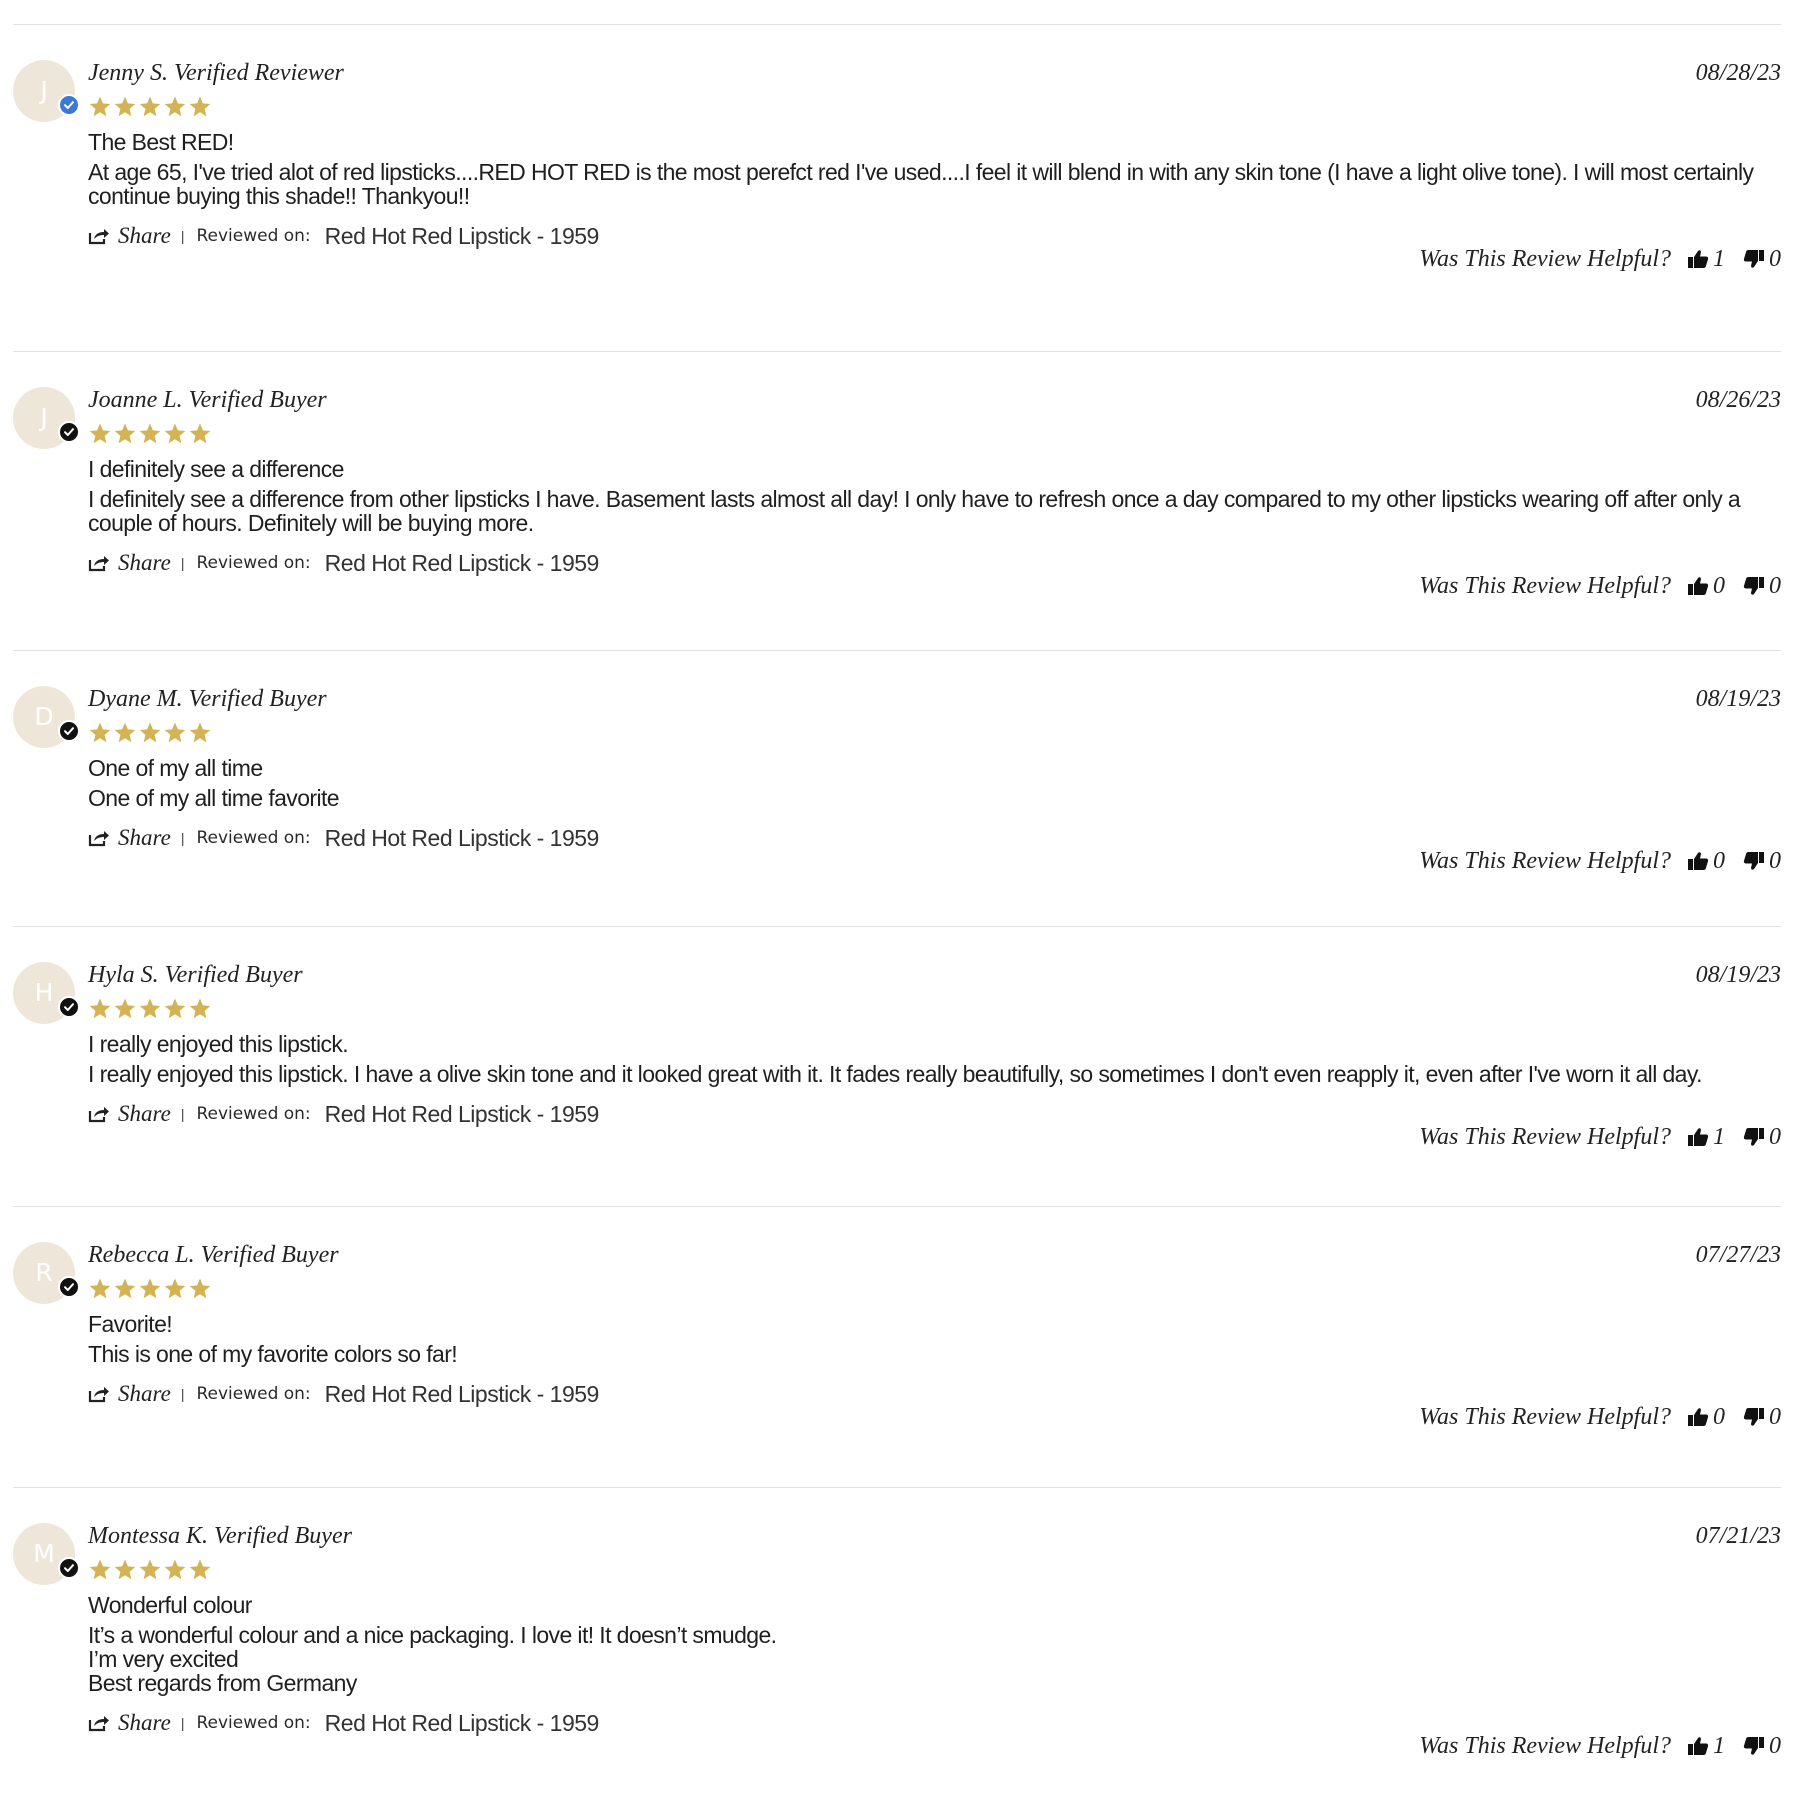  I want to click on reviewer-name: Rebecca L. Verified Buyer, so click(213, 1255).